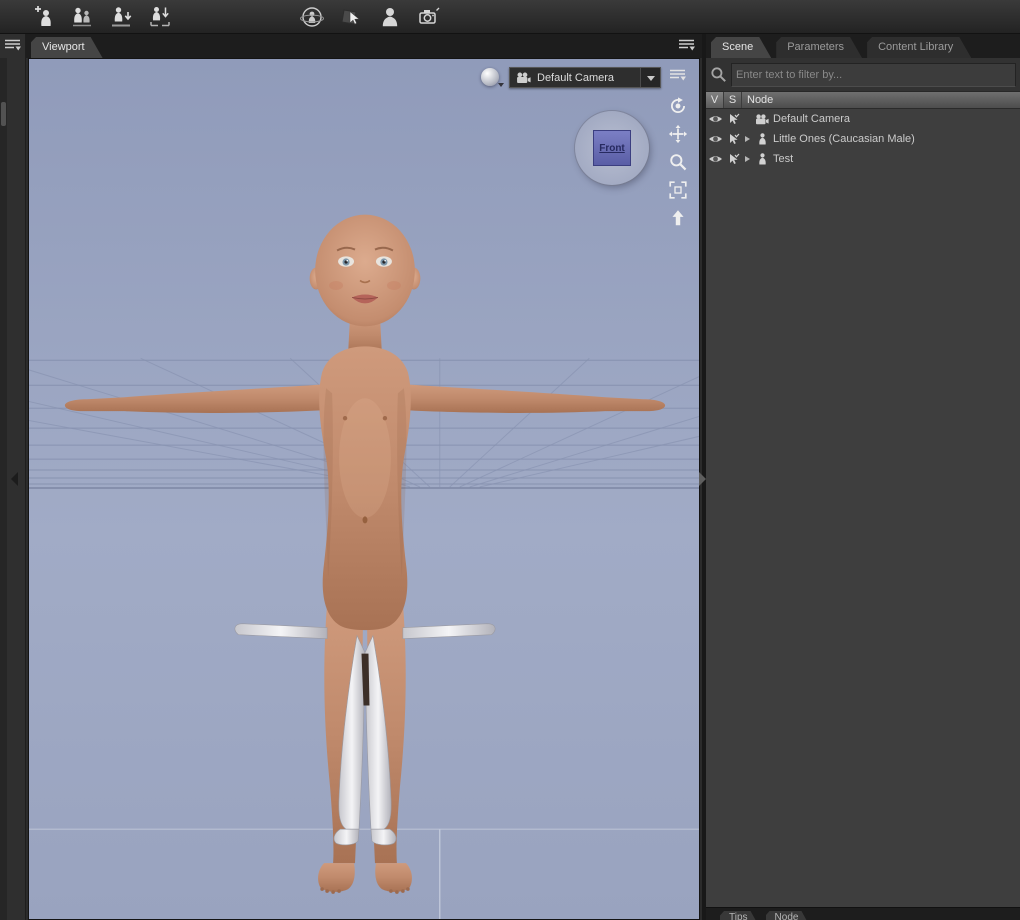 The height and width of the screenshot is (920, 1020). I want to click on collapse-right-pane-arrow-icon, so click(702, 479).